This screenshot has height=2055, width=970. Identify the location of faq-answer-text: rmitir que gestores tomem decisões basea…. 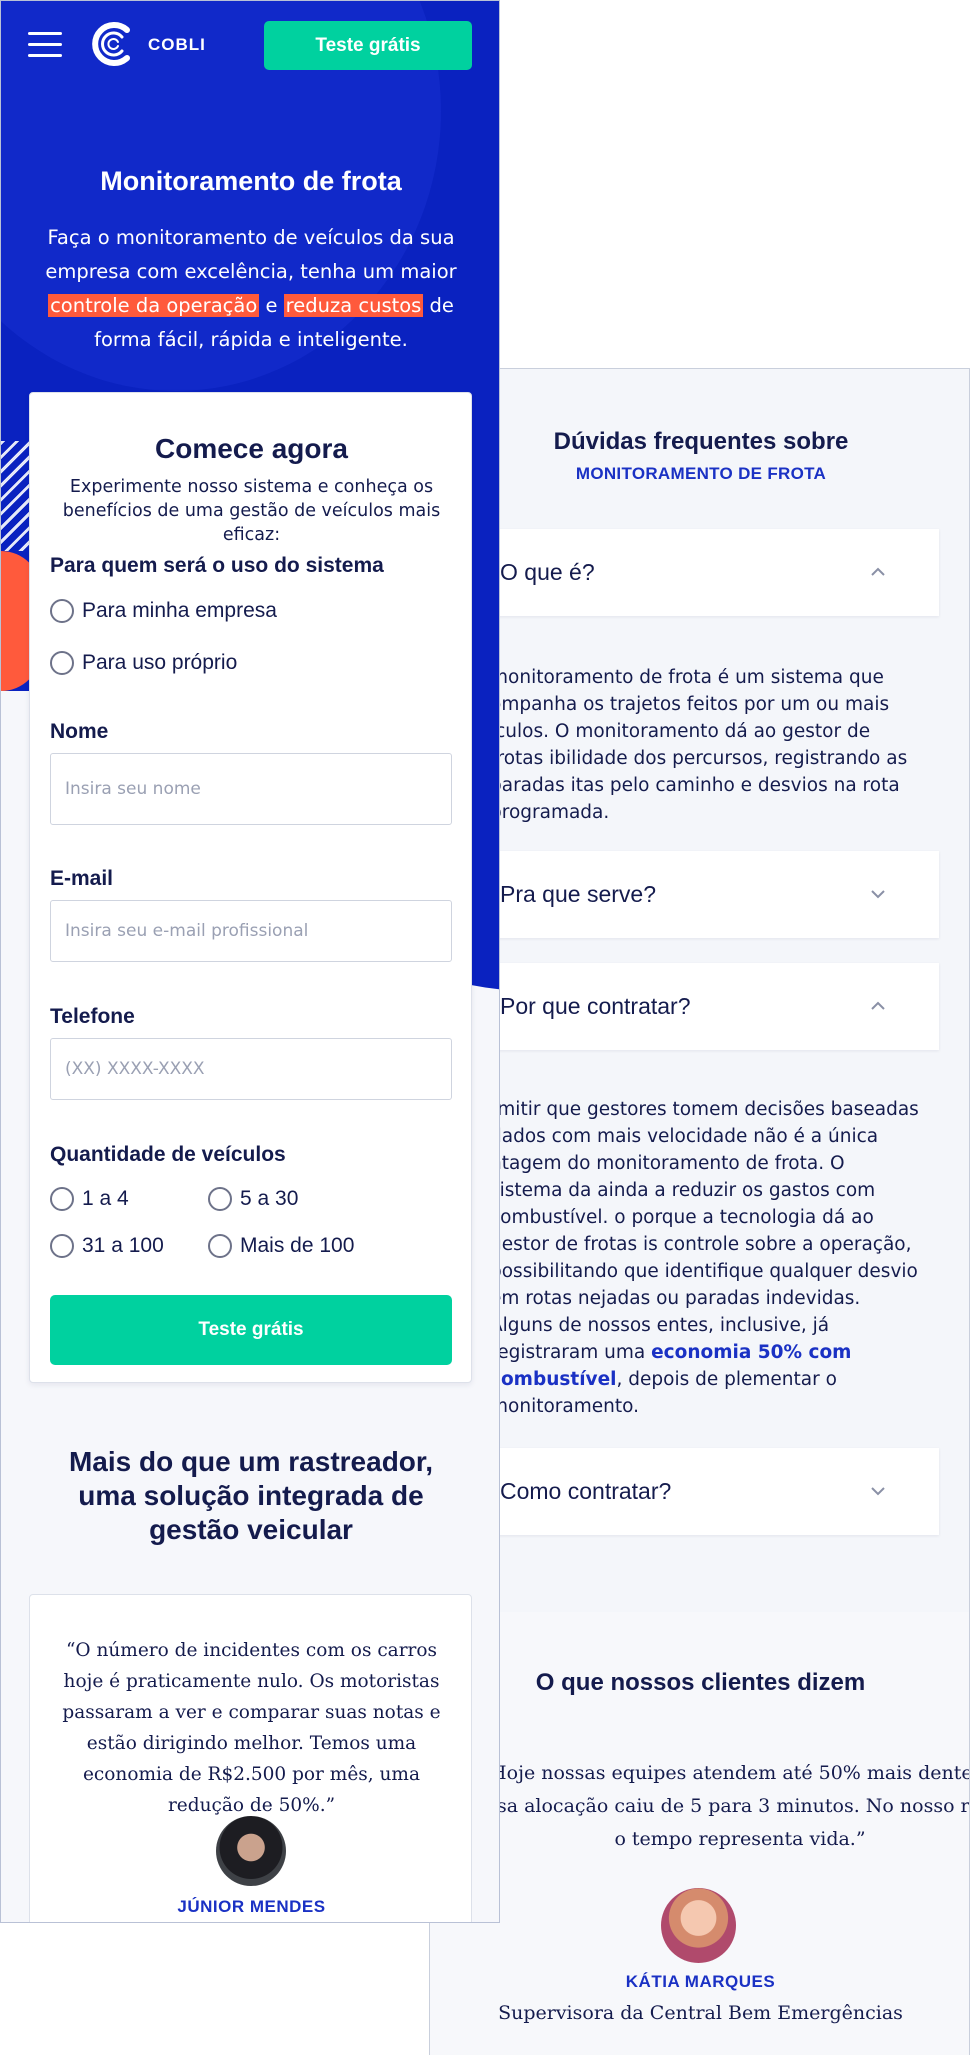
(704, 1231).